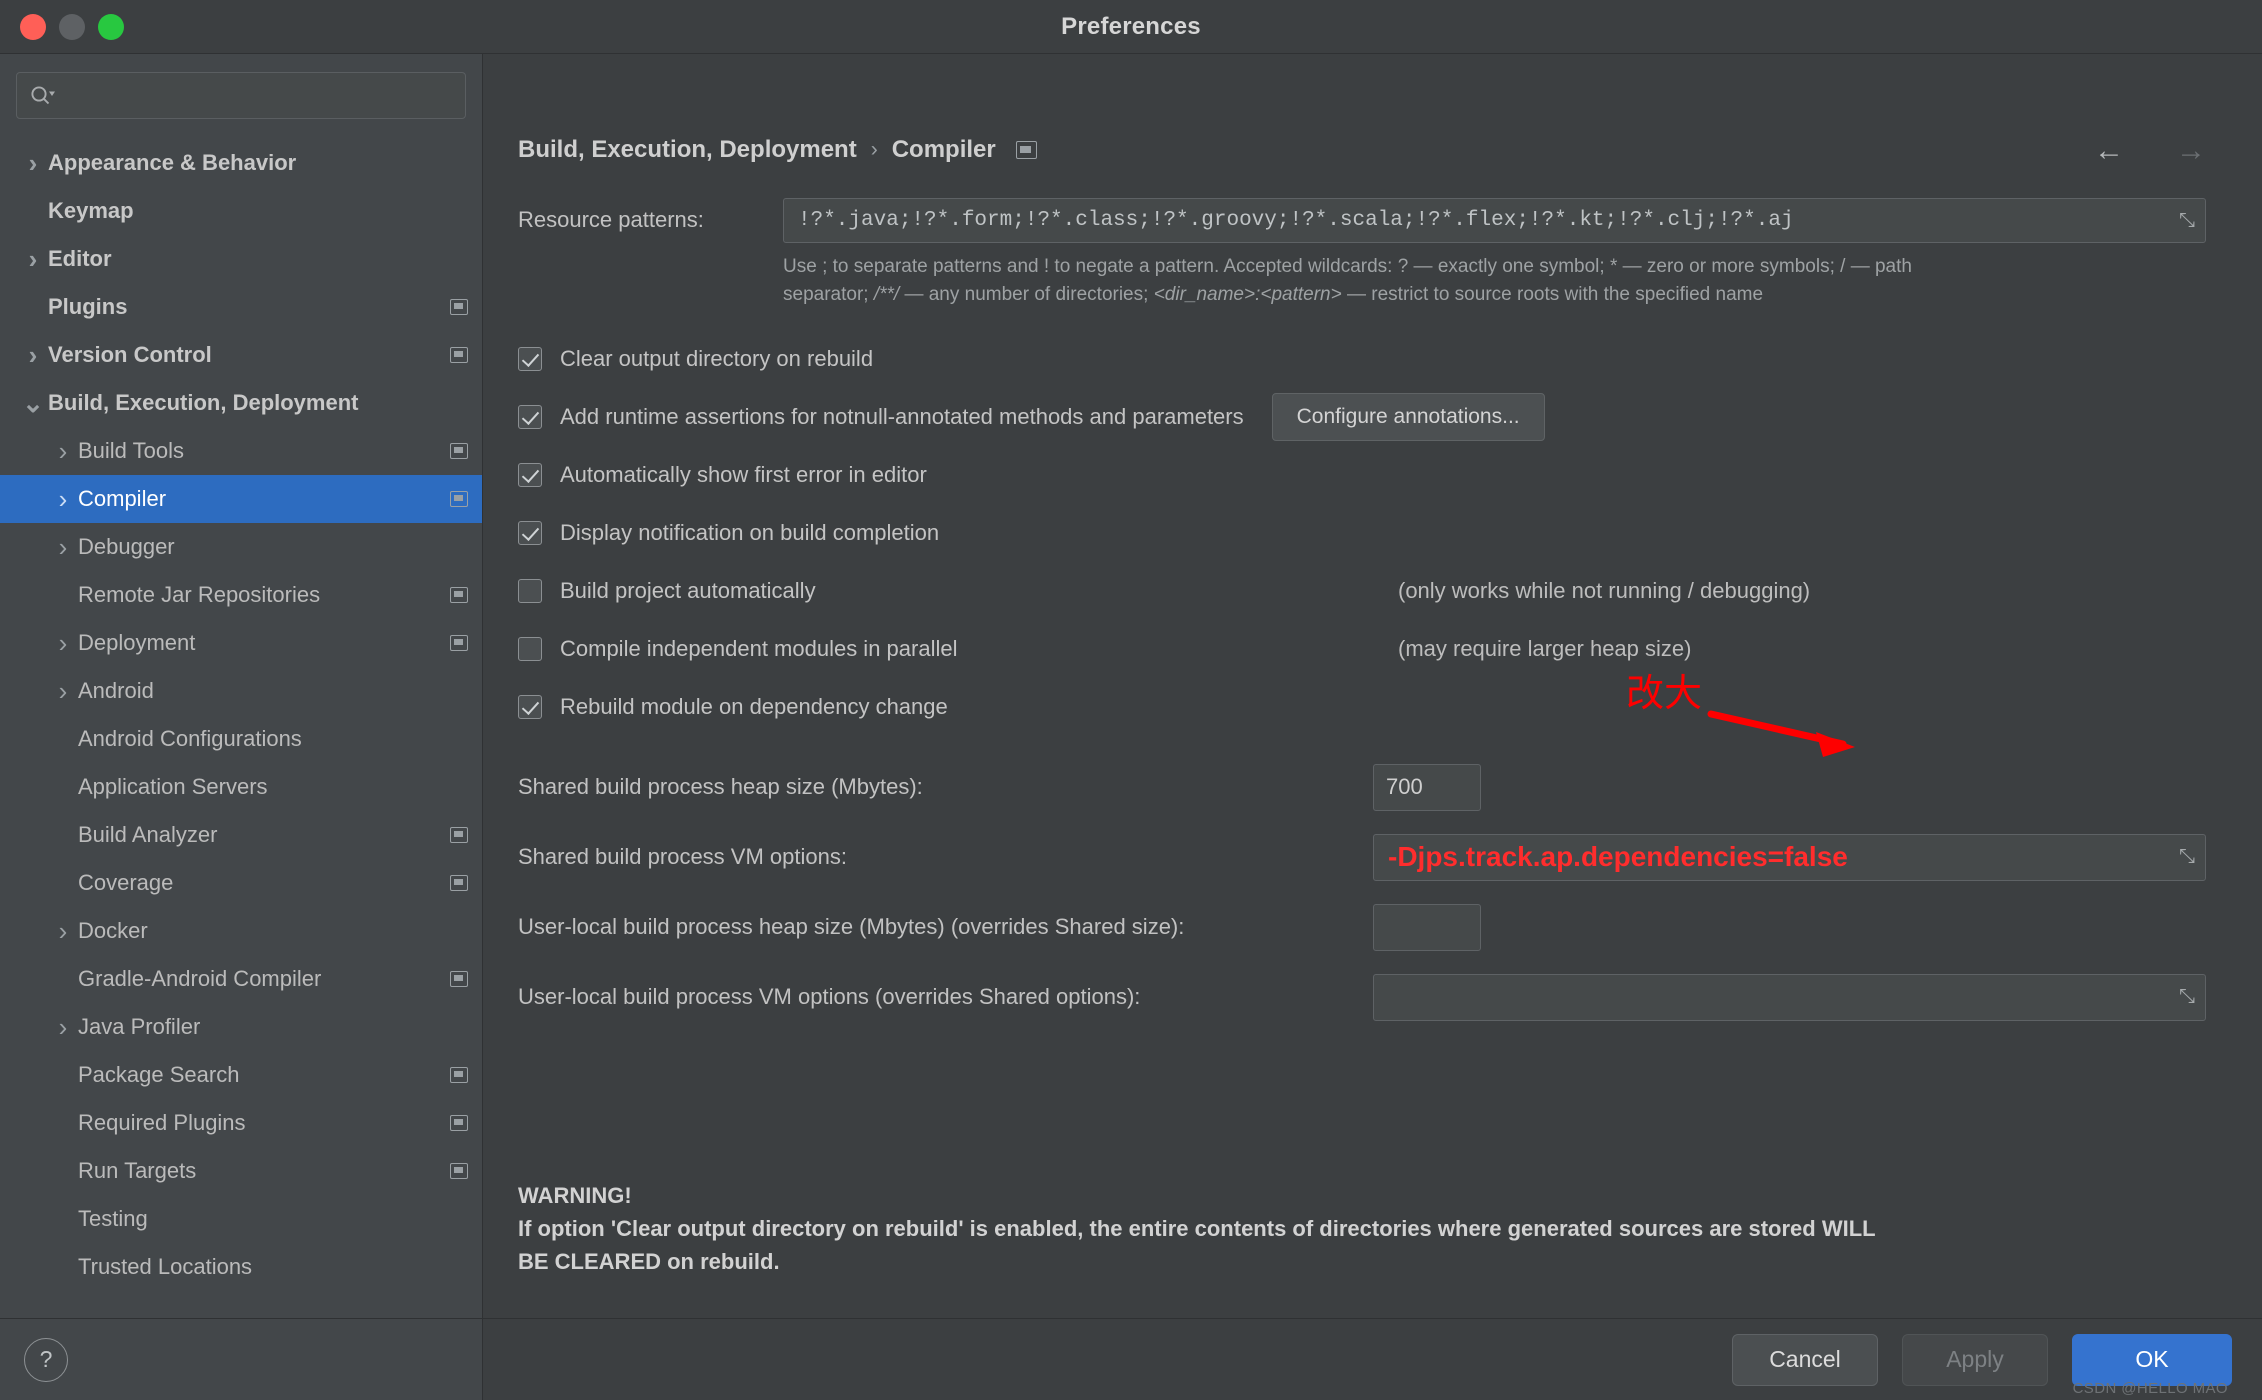  Describe the element at coordinates (111, 26) in the screenshot. I see `zoom-window-button` at that location.